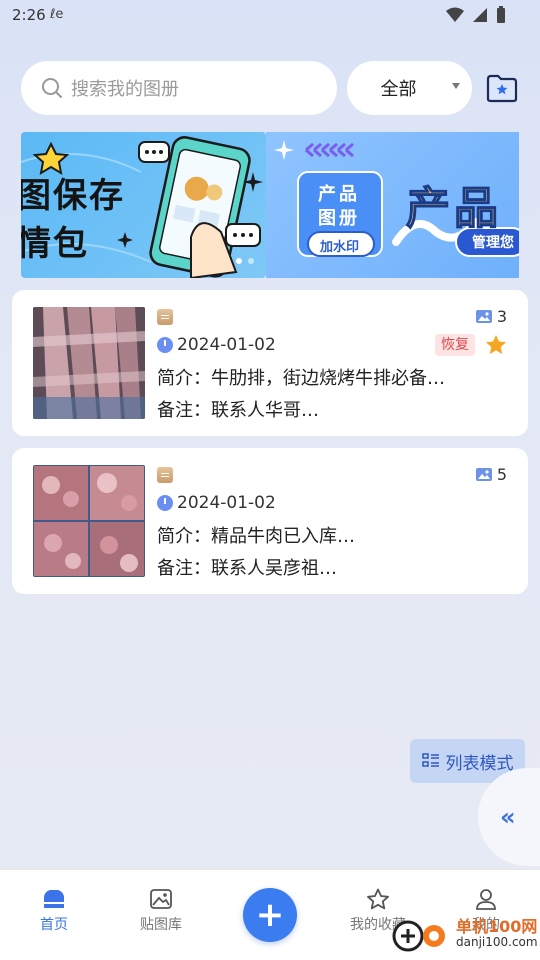  Describe the element at coordinates (251, 261) in the screenshot. I see `banner-dot` at that location.